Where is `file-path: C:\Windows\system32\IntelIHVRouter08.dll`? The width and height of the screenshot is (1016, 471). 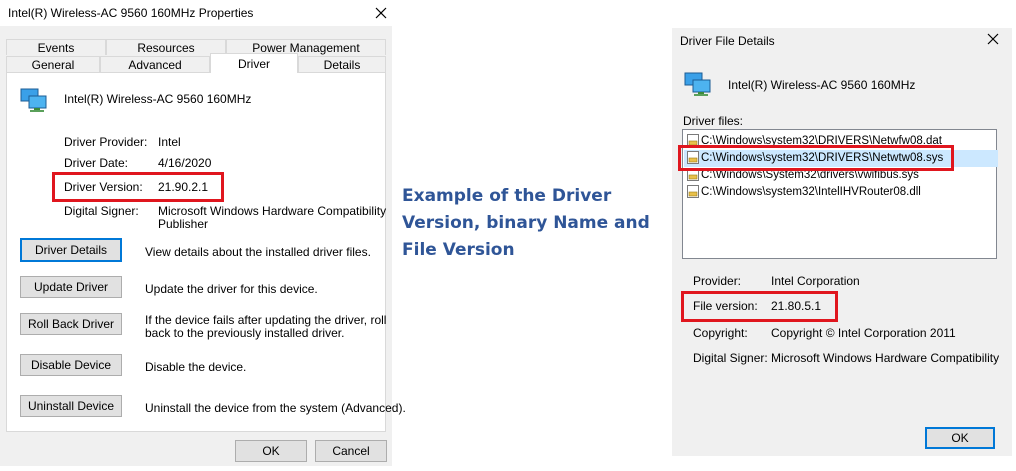 file-path: C:\Windows\system32\IntelIHVRouter08.dll is located at coordinates (811, 192).